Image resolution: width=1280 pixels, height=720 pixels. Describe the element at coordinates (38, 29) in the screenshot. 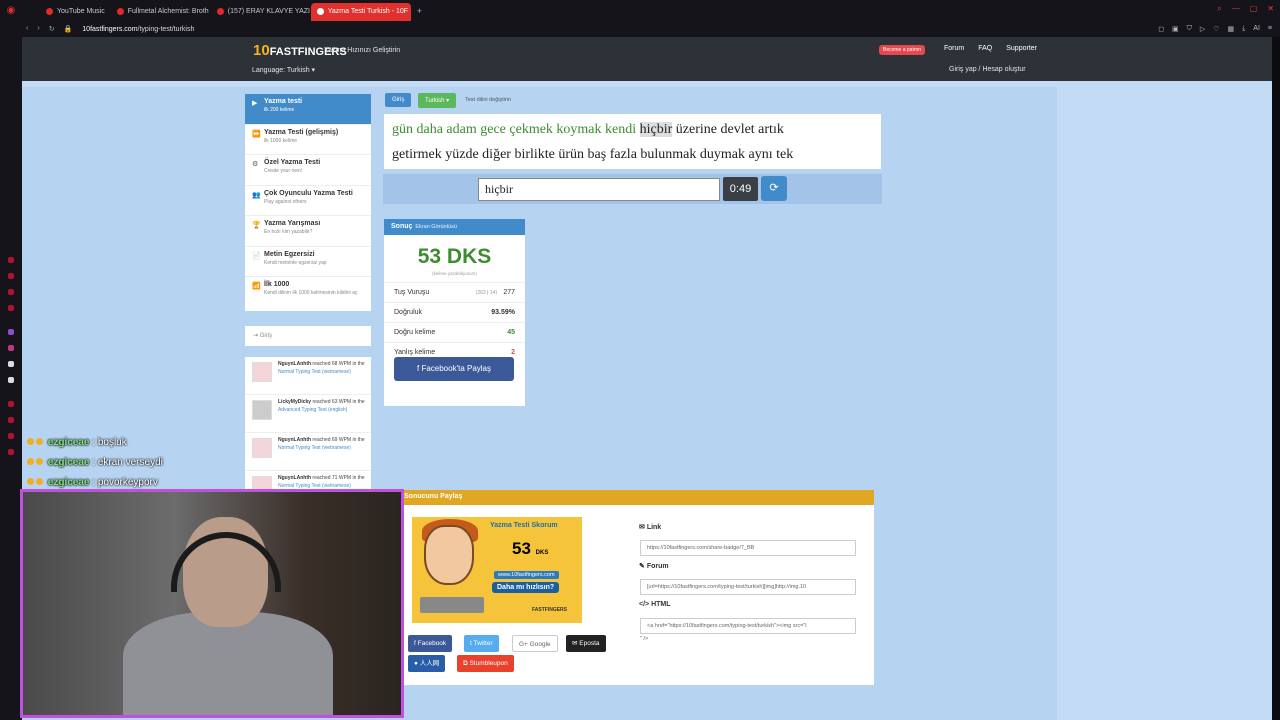

I see `forward-icon: ›` at that location.